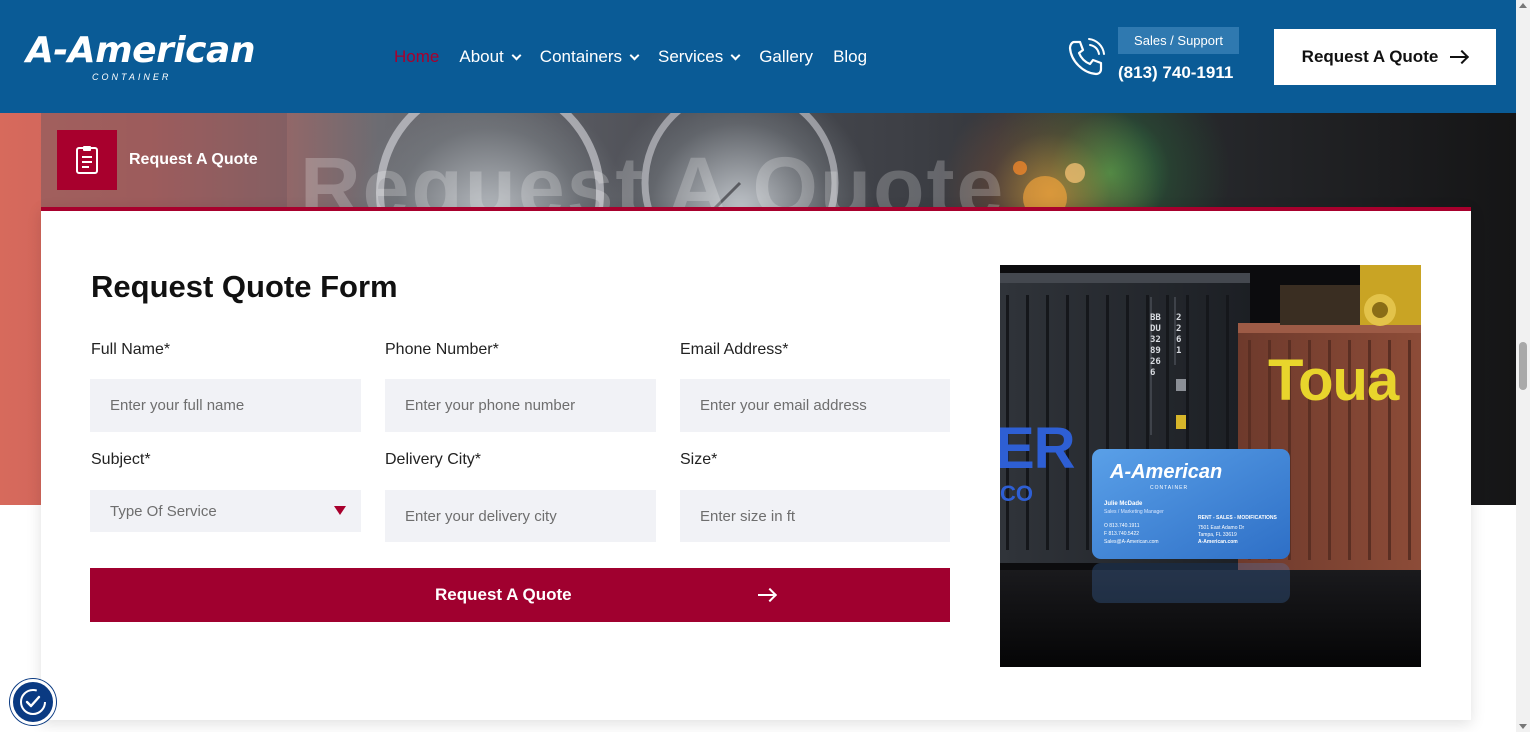 This screenshot has width=1530, height=732. I want to click on accessibility-icon, so click(33, 702).